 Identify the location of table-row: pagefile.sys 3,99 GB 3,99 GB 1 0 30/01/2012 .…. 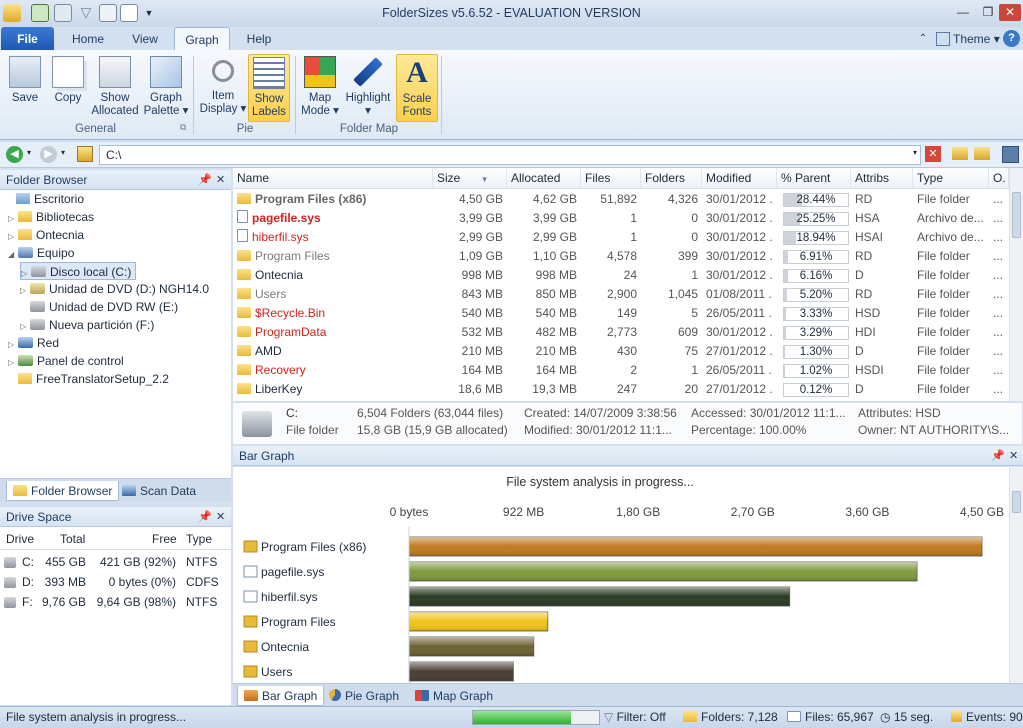
(621, 218).